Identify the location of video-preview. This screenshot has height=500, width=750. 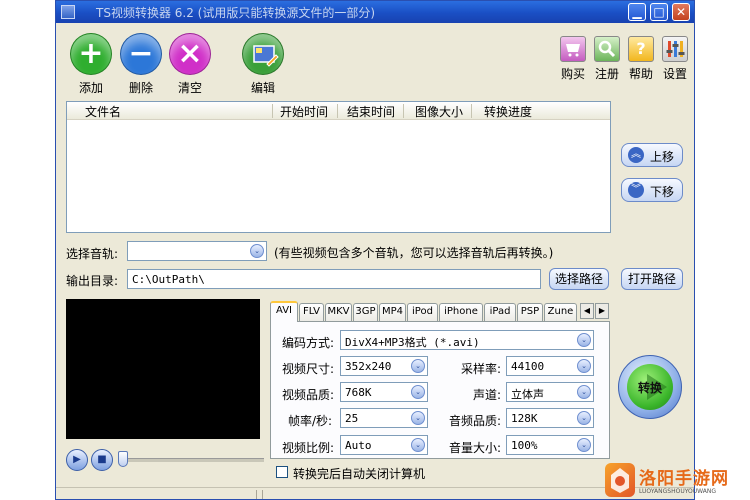
(163, 369).